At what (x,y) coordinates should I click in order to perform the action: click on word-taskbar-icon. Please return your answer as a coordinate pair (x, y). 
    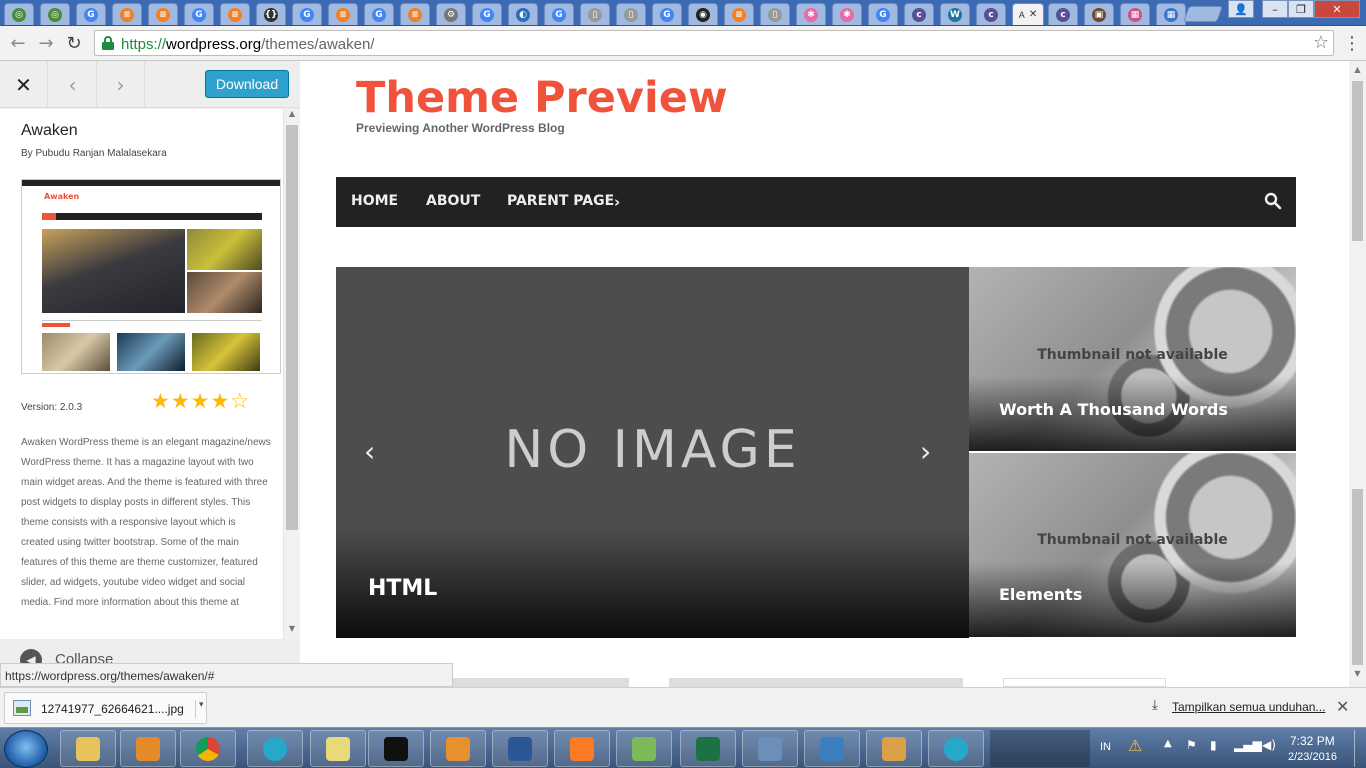
    Looking at the image, I should click on (520, 748).